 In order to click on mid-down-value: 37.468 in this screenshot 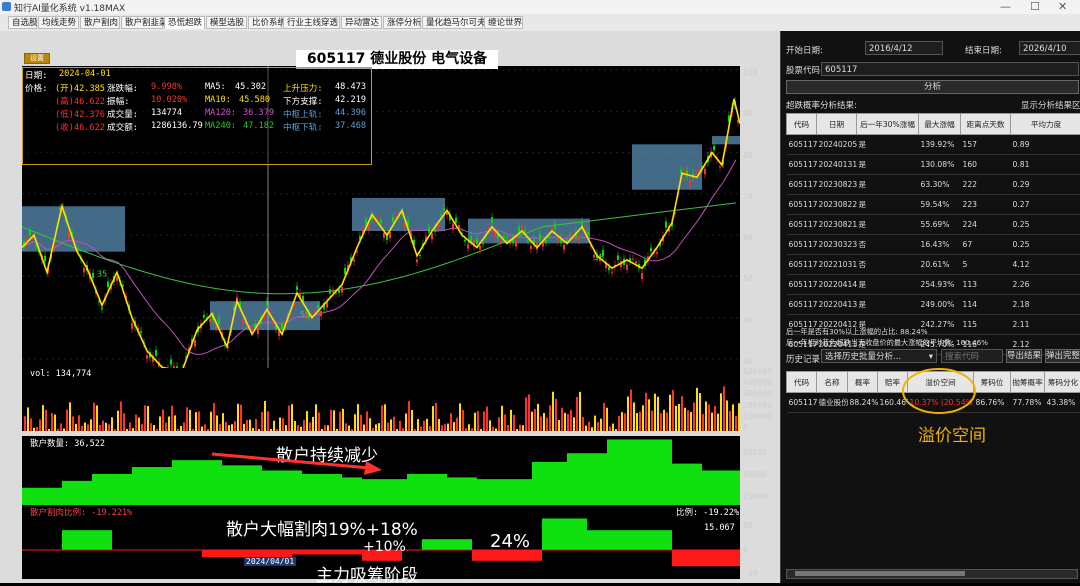, I will do `click(350, 126)`.